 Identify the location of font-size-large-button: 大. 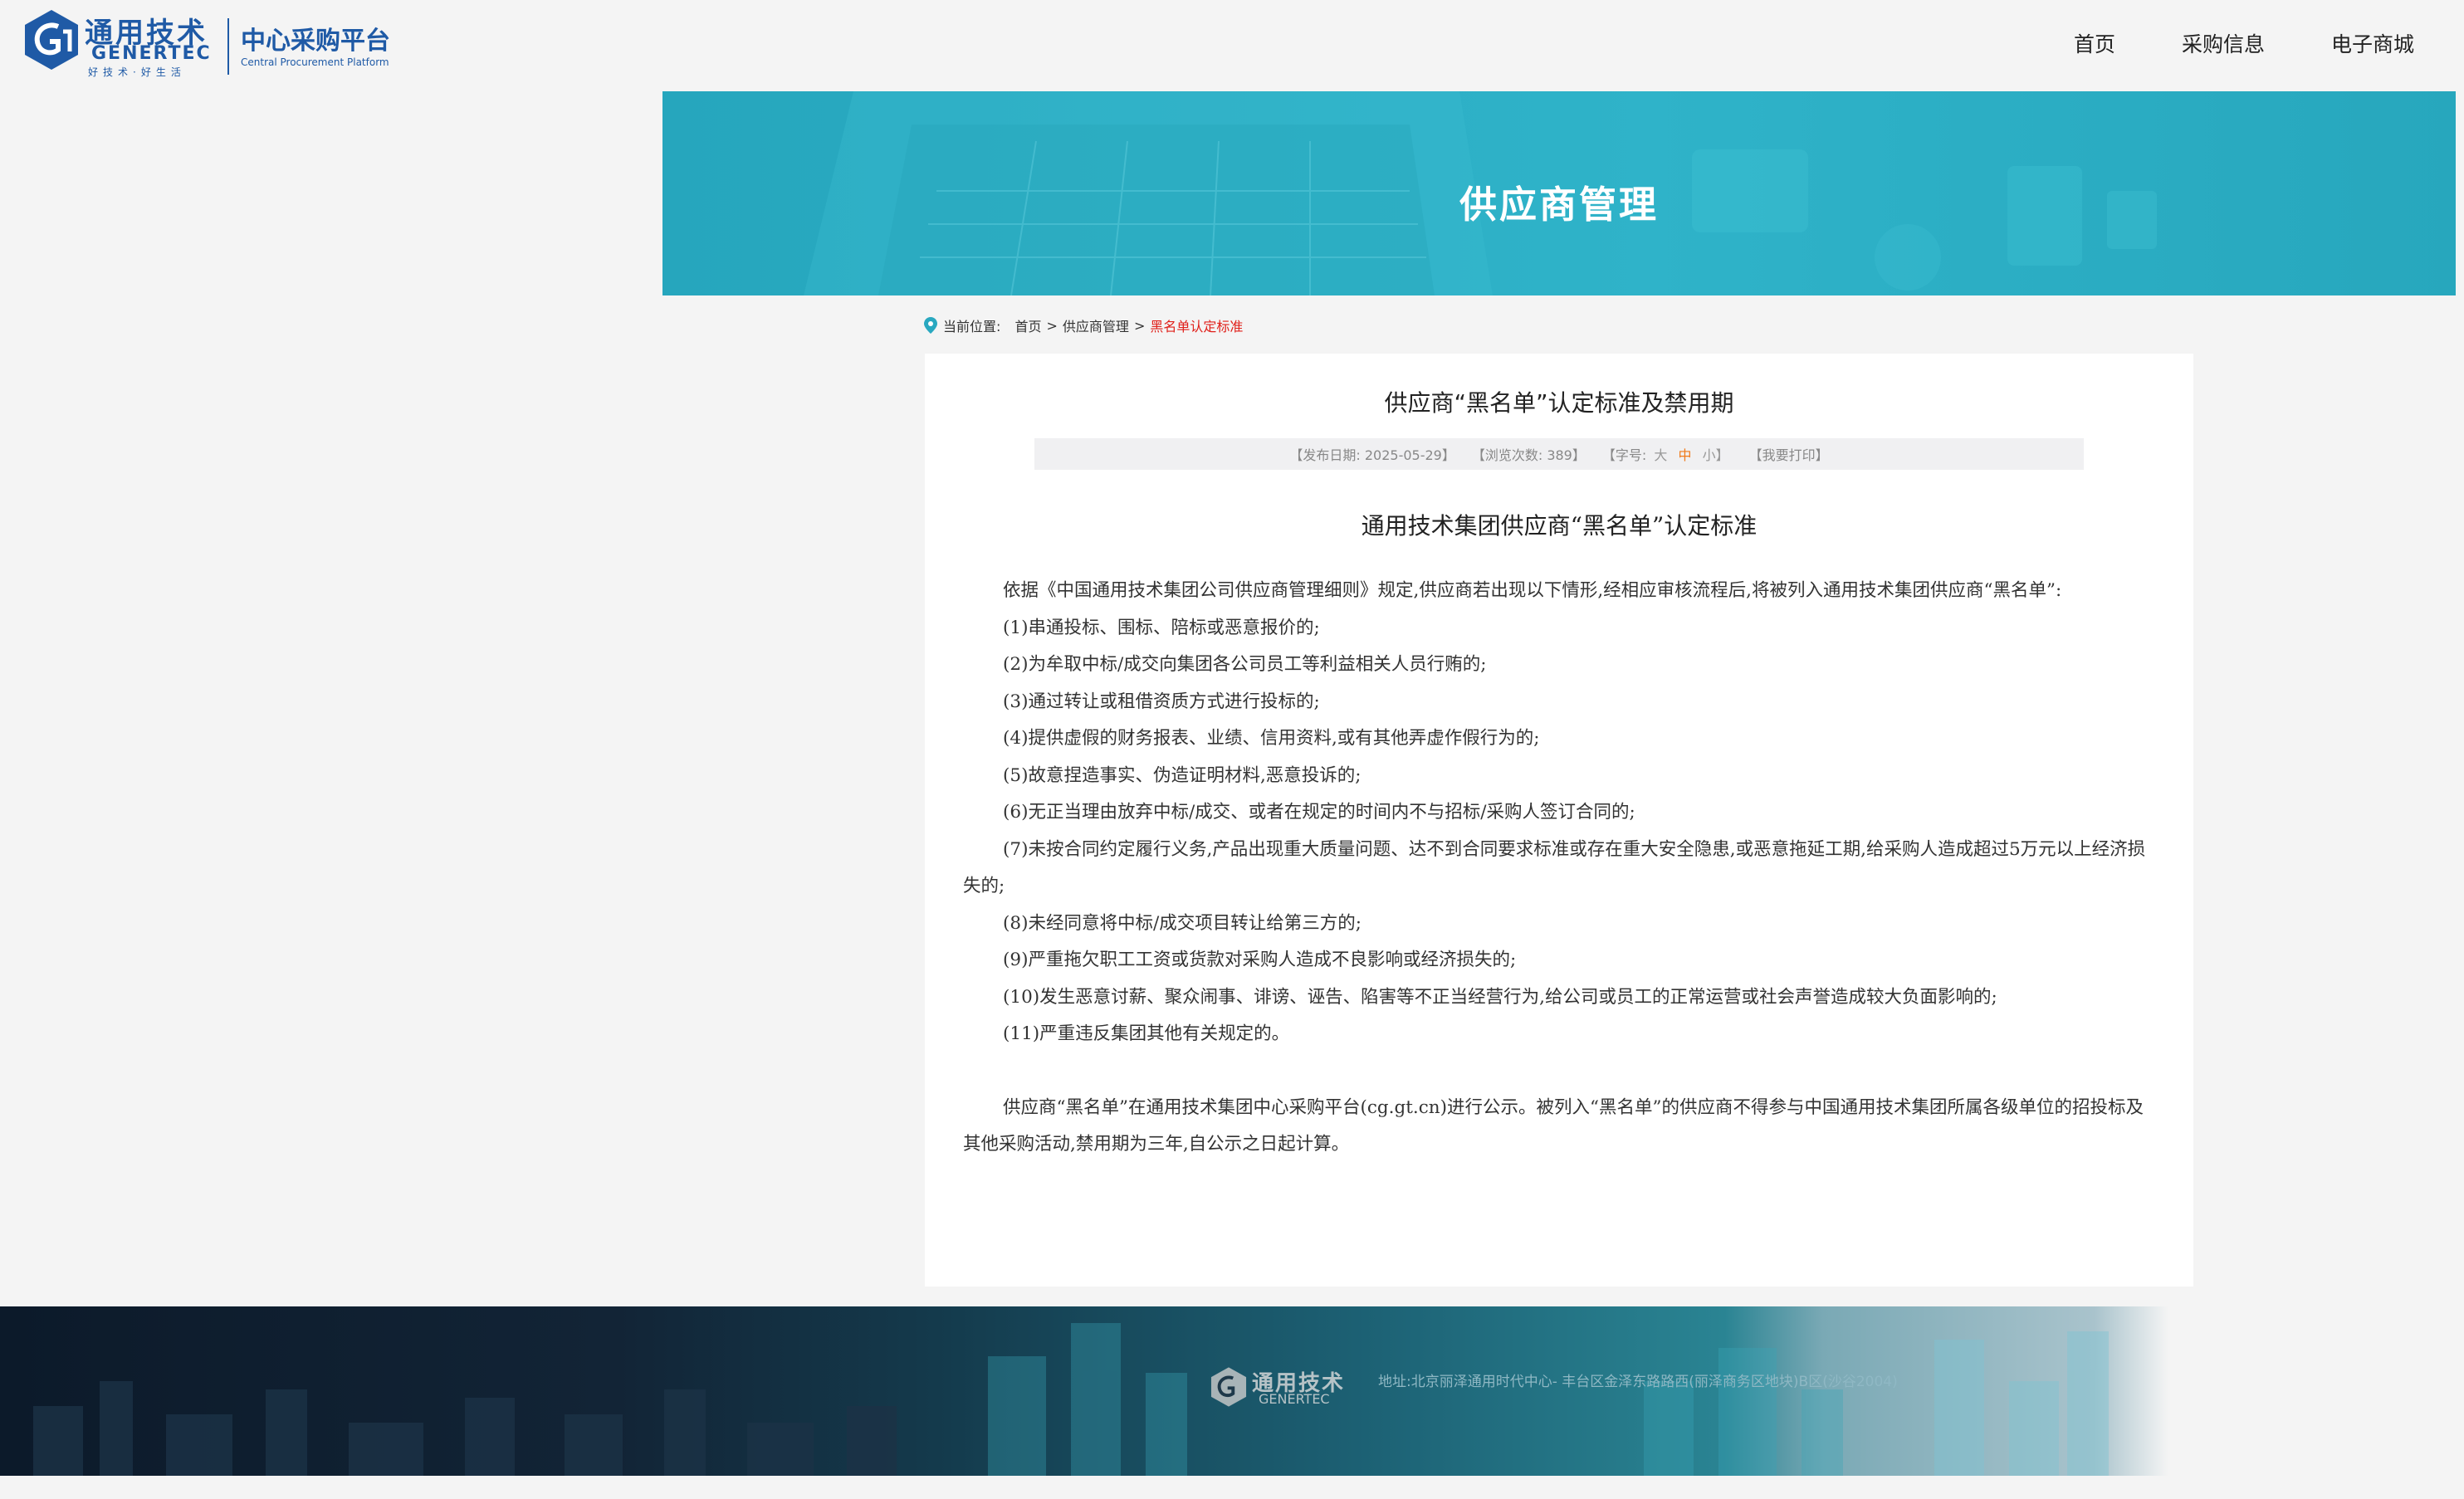
(1660, 455).